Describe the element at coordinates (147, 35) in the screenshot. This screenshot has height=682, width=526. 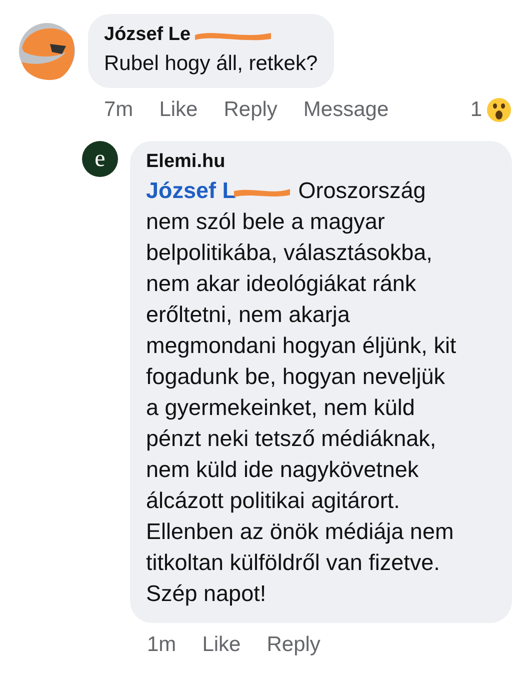
I see `author-name: József Le` at that location.